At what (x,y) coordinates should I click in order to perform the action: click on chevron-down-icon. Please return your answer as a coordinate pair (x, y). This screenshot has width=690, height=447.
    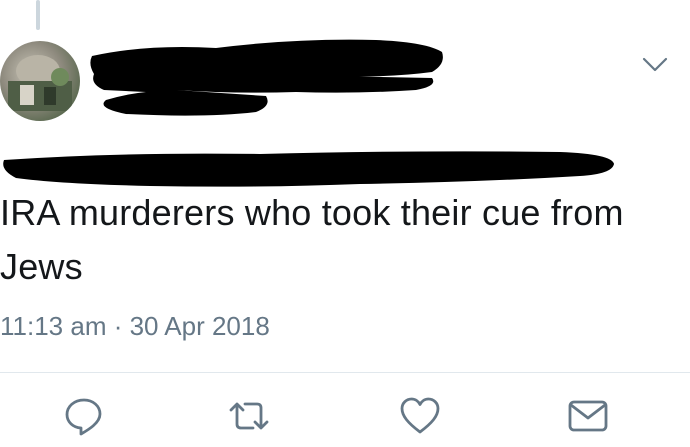
    Looking at the image, I should click on (655, 64).